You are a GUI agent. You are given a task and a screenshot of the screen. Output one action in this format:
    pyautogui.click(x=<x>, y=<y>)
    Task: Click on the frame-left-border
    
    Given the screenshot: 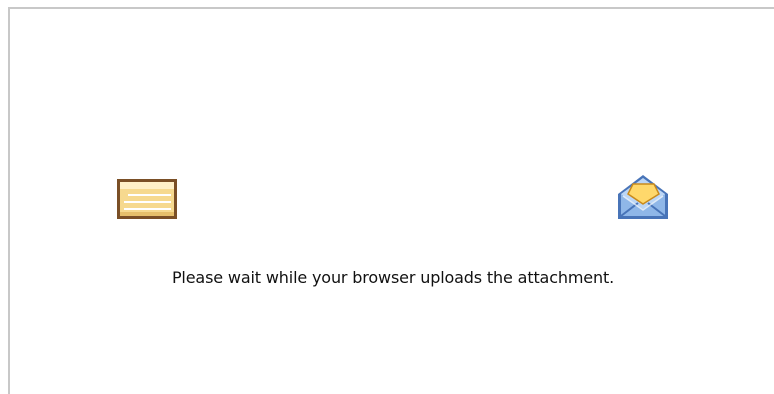 What is the action you would take?
    pyautogui.click(x=9, y=200)
    